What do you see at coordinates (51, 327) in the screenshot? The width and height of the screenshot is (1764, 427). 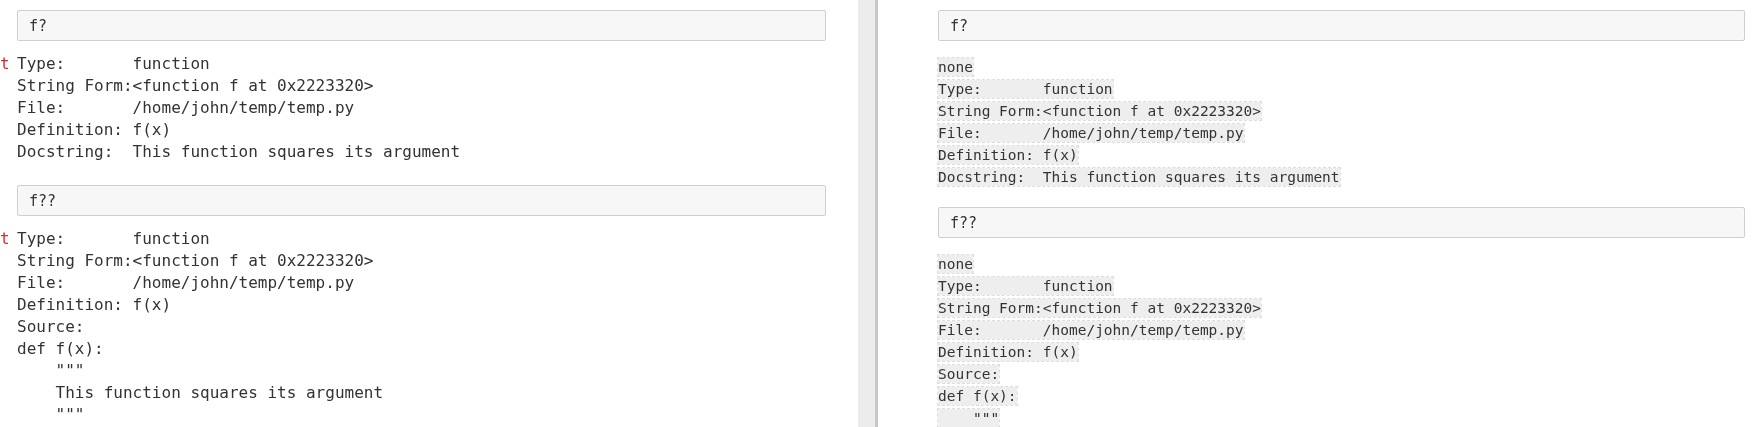 I see `output-line: Source:` at bounding box center [51, 327].